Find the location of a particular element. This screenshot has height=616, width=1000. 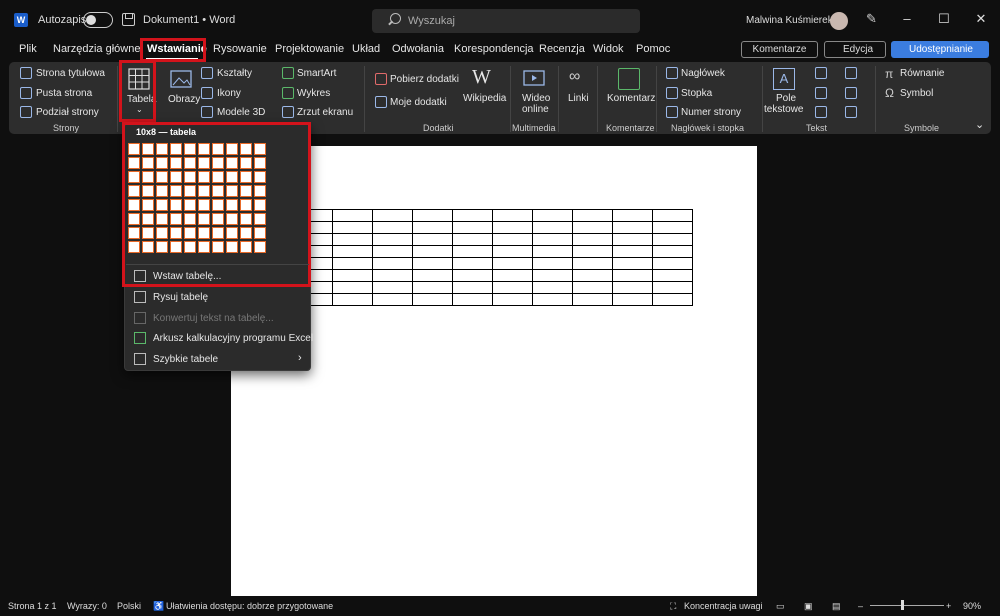

date-time-icon is located at coordinates (851, 93).